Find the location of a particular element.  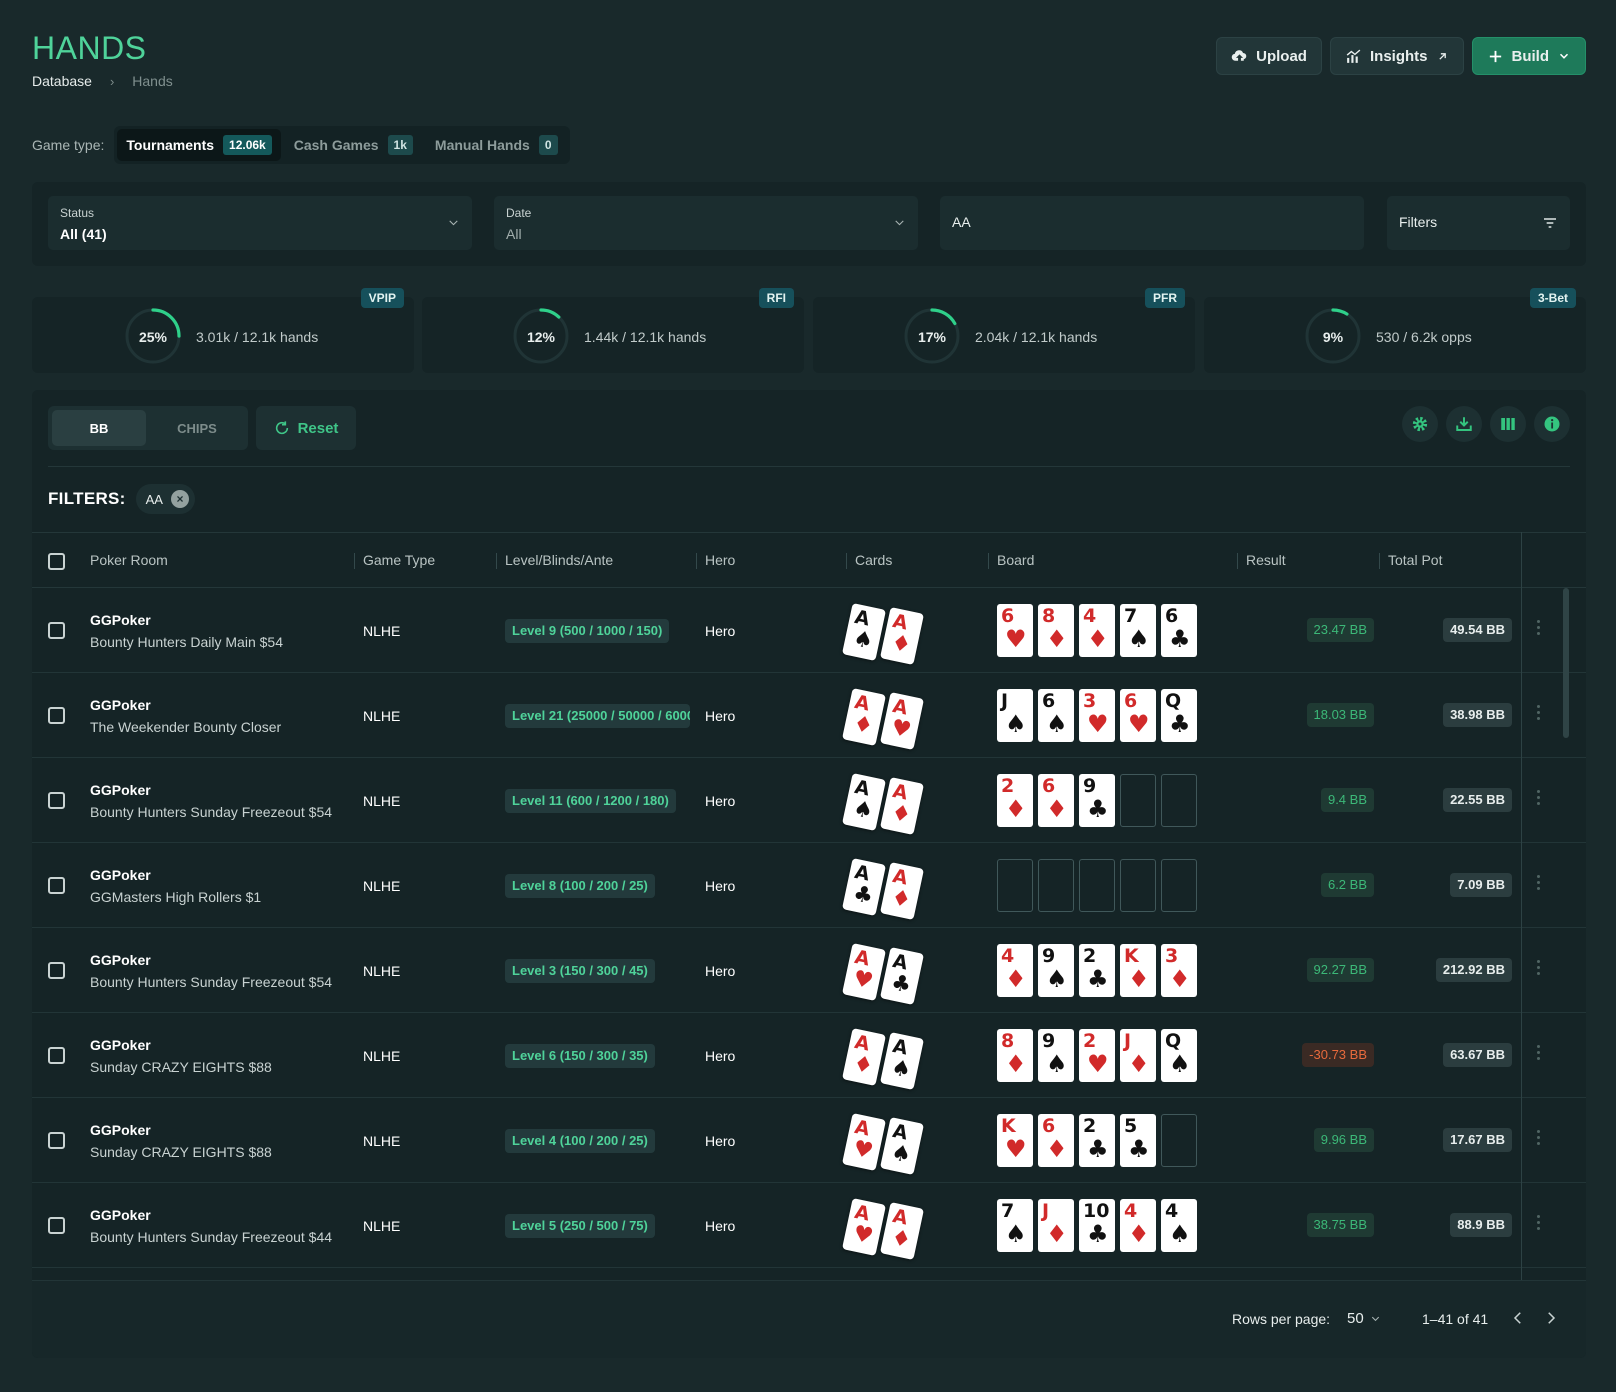

unit-chips-button: CHIPS is located at coordinates (197, 428).